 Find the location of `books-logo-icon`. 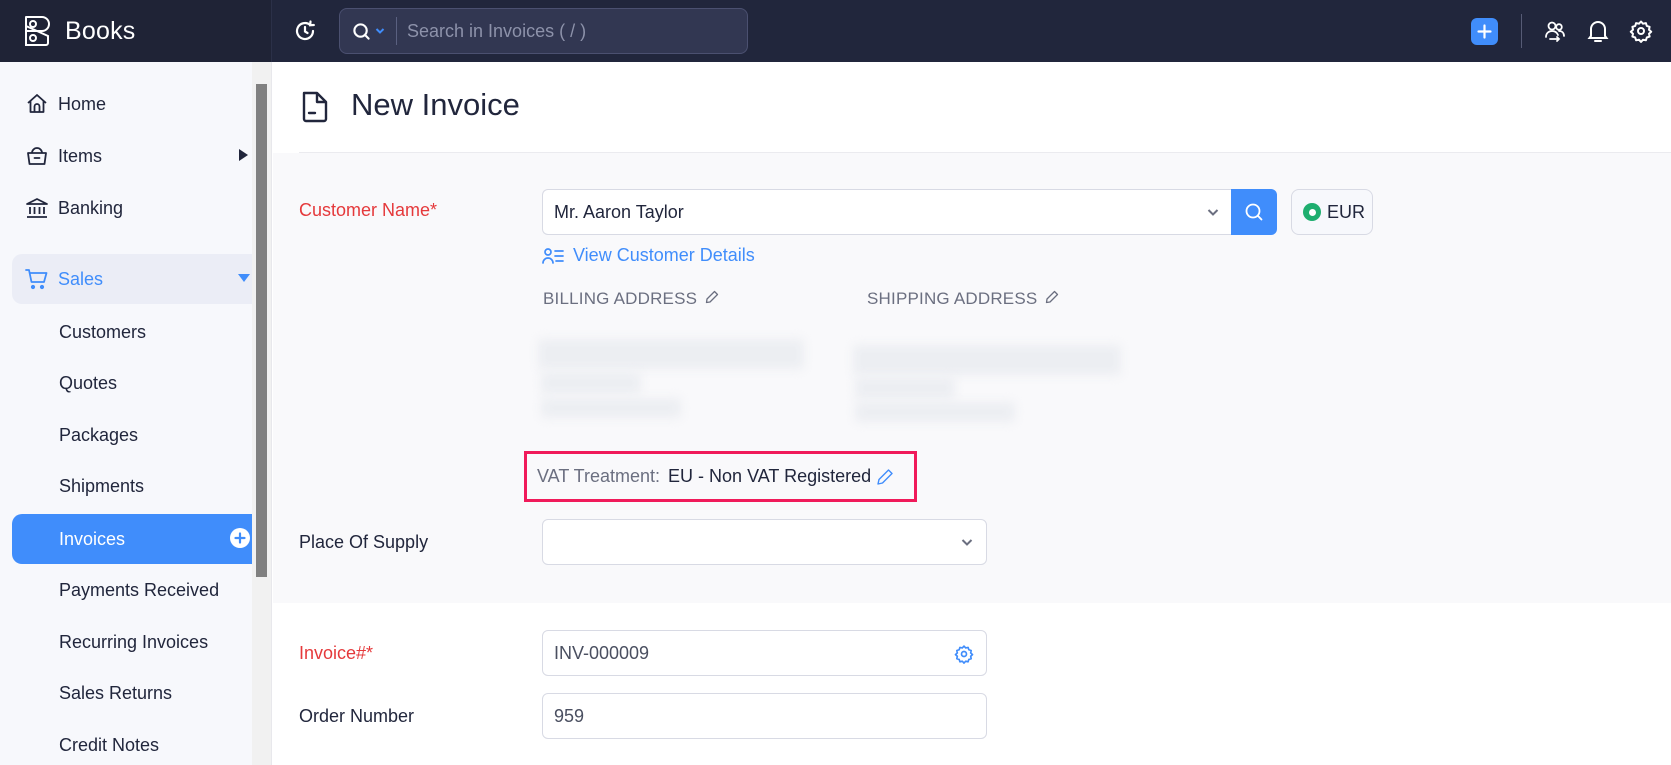

books-logo-icon is located at coordinates (37, 31).